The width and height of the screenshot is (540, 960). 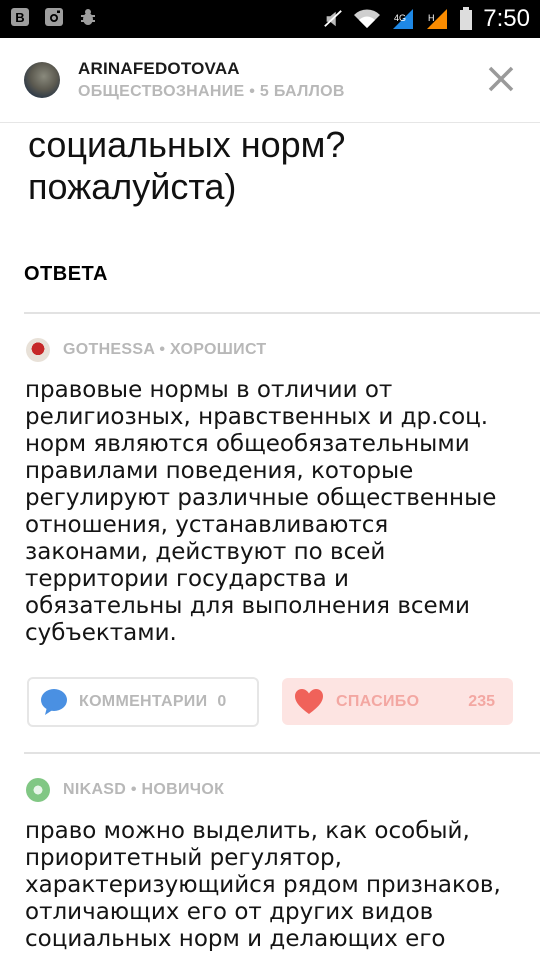 I want to click on instagram-icon, so click(x=54, y=17).